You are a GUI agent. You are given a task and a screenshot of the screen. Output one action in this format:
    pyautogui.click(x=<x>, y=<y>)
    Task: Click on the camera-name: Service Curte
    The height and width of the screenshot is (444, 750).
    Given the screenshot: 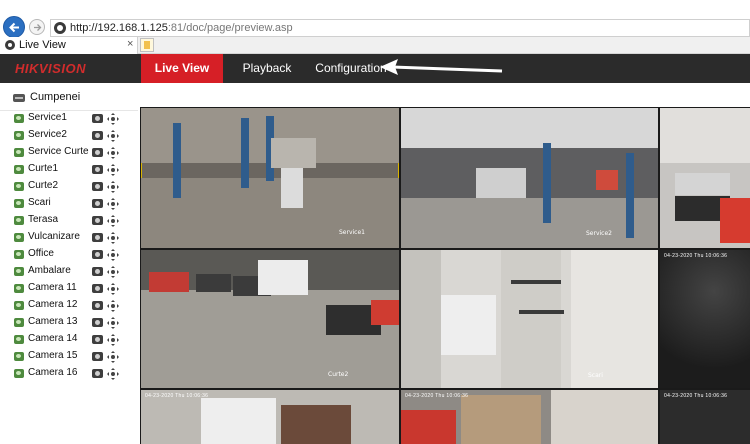 What is the action you would take?
    pyautogui.click(x=58, y=151)
    